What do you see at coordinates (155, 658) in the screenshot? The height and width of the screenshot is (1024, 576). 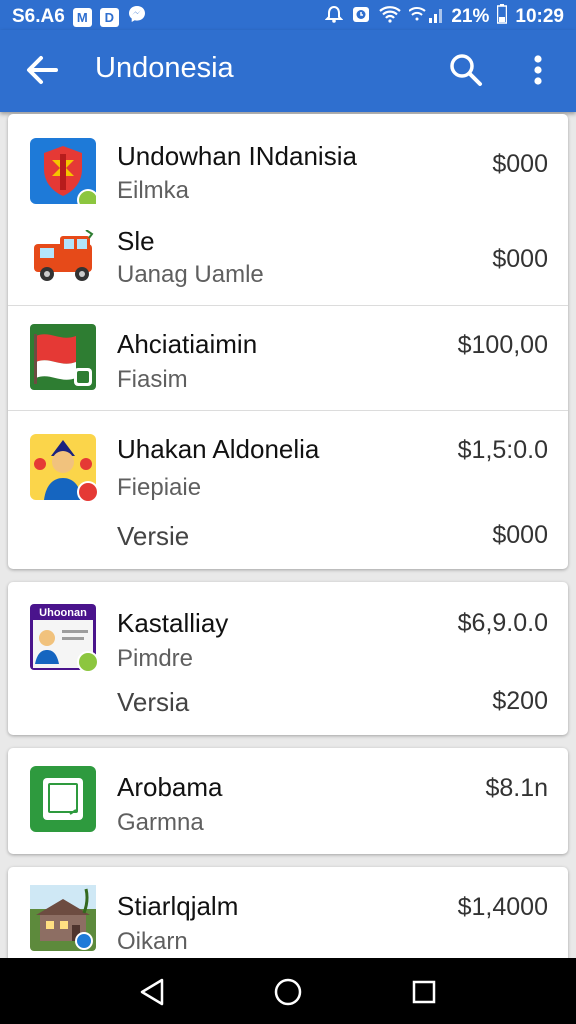 I see `app-subtitle: Pimdre` at bounding box center [155, 658].